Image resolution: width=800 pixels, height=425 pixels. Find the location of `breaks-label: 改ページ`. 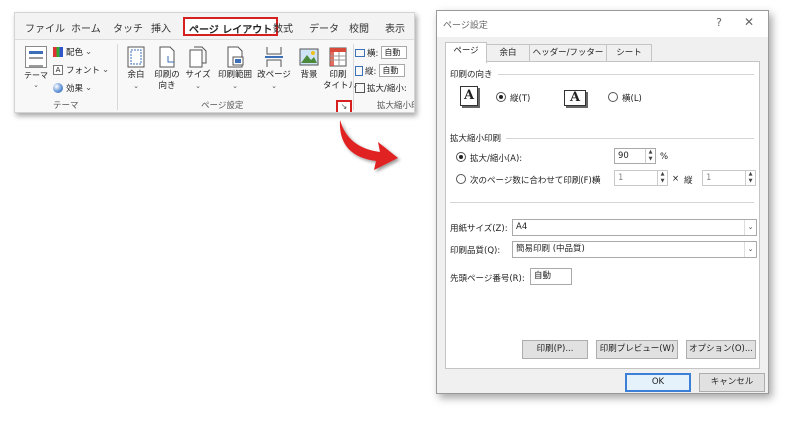

breaks-label: 改ページ is located at coordinates (274, 75).